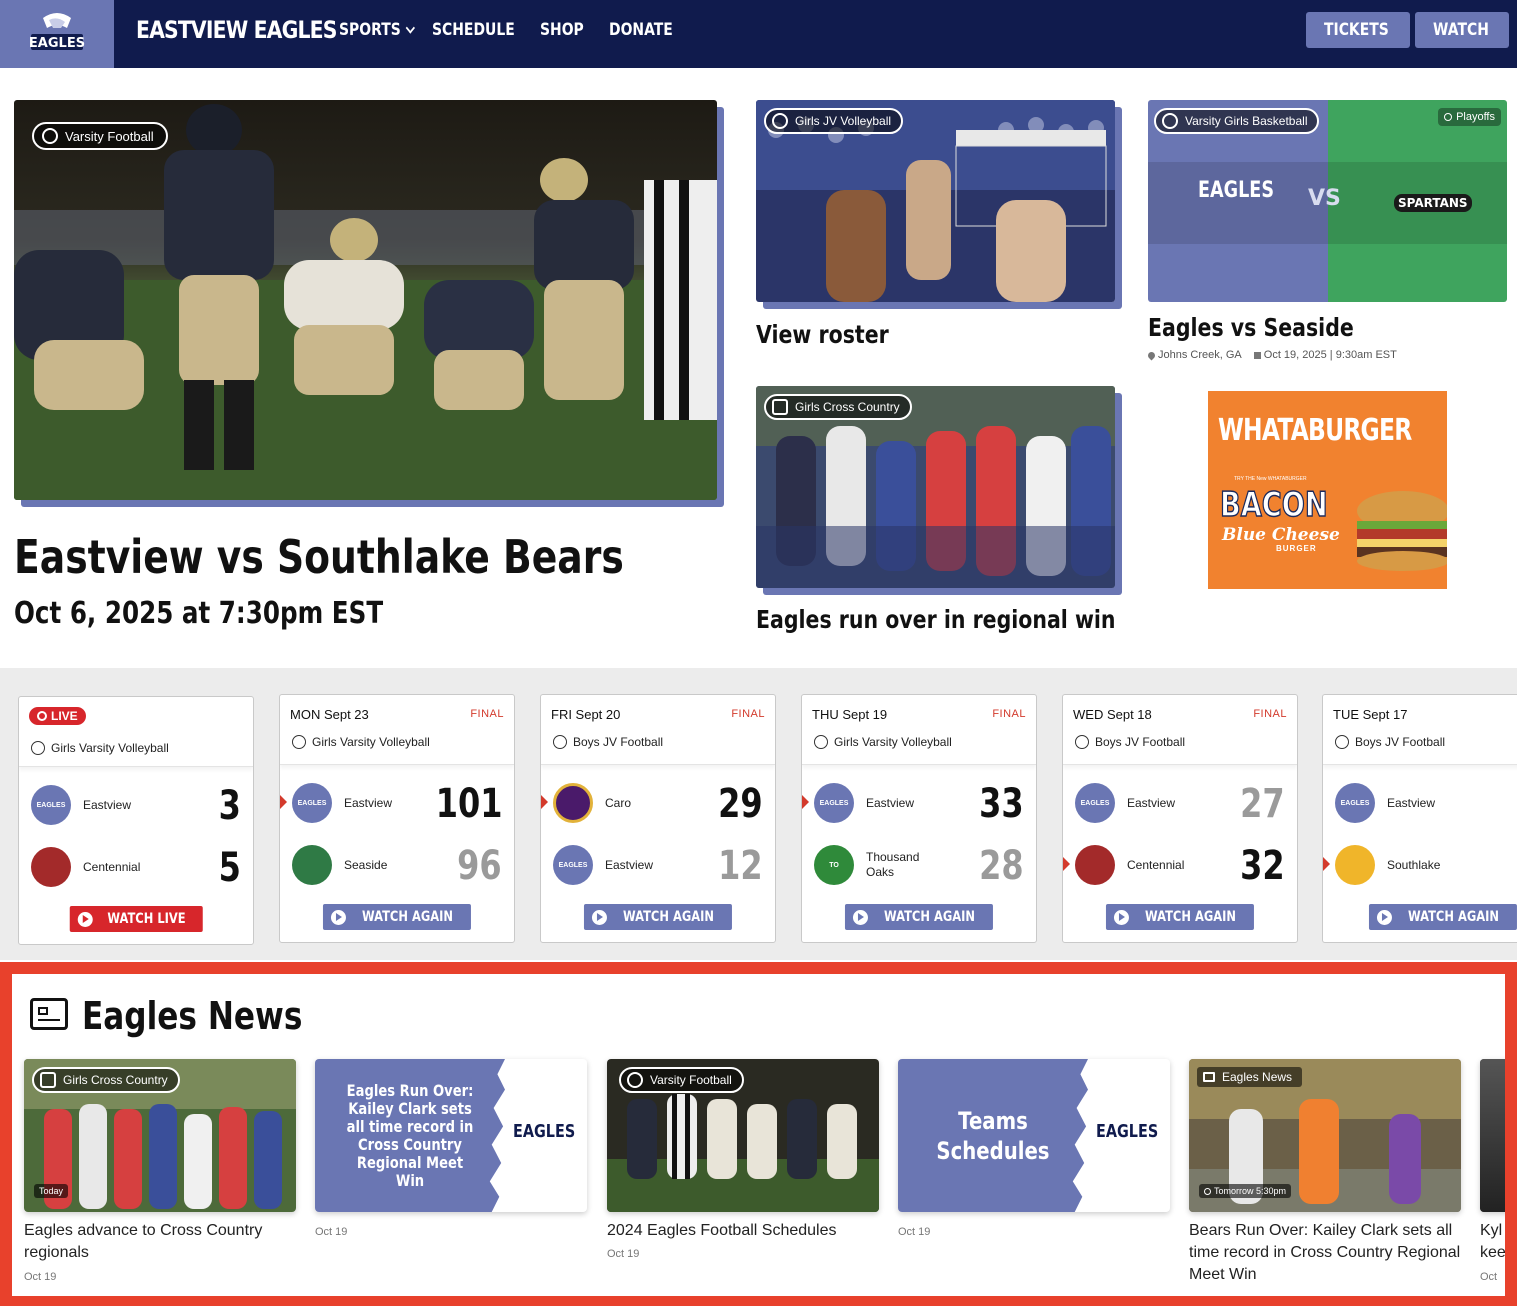  I want to click on shoe-icon, so click(780, 407).